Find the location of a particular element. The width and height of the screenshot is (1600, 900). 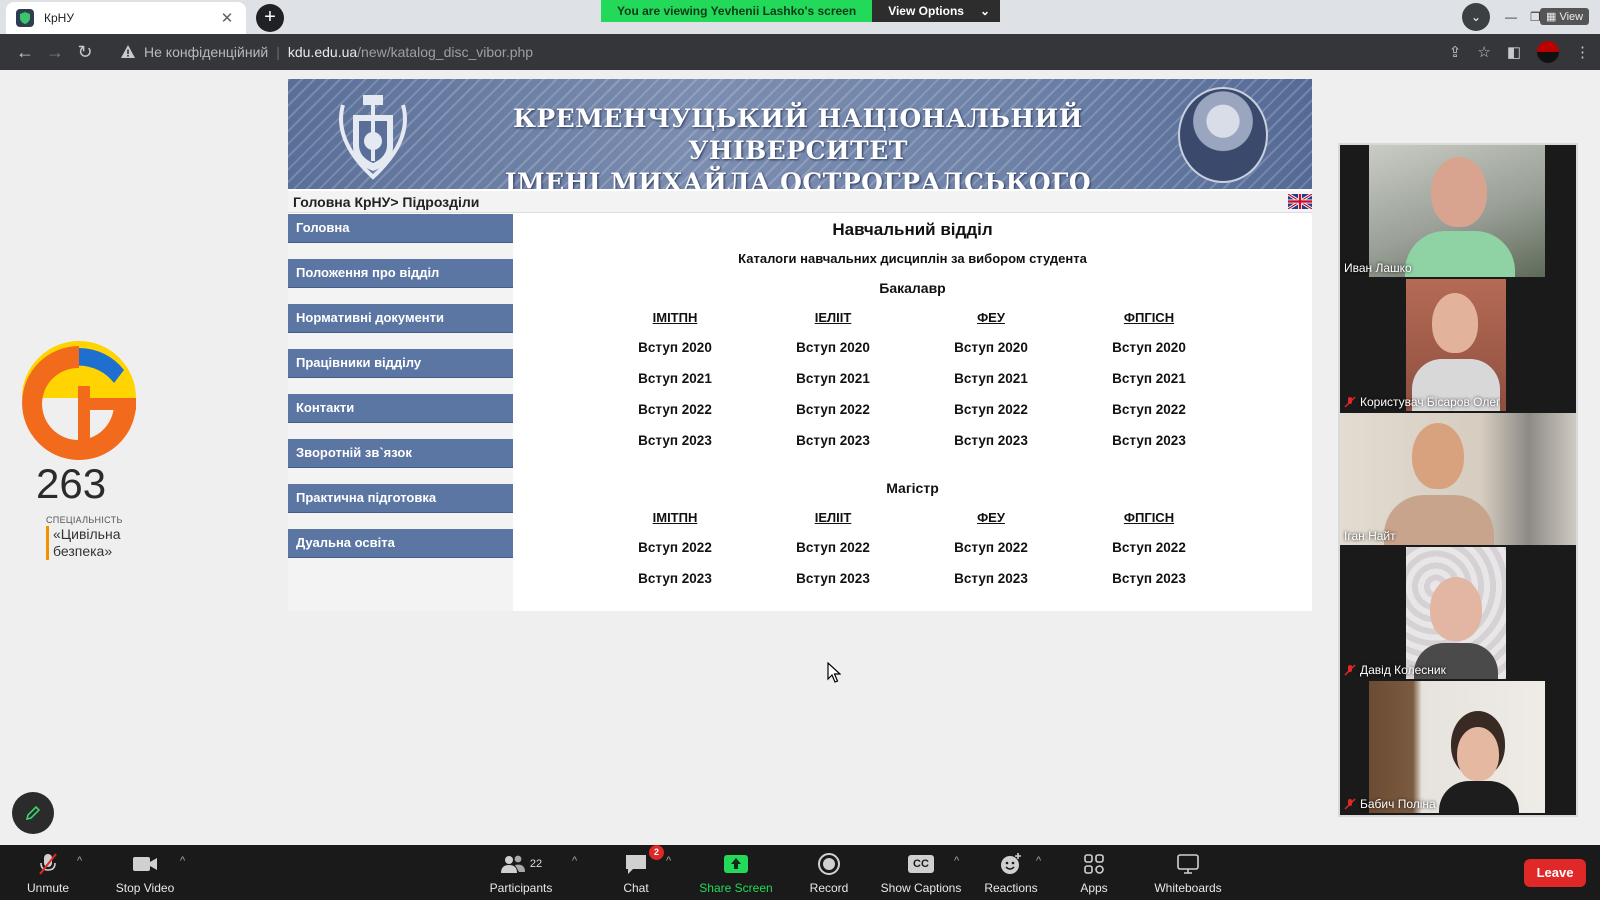

show-captions-button: CC Show Captions is located at coordinates (921, 873).